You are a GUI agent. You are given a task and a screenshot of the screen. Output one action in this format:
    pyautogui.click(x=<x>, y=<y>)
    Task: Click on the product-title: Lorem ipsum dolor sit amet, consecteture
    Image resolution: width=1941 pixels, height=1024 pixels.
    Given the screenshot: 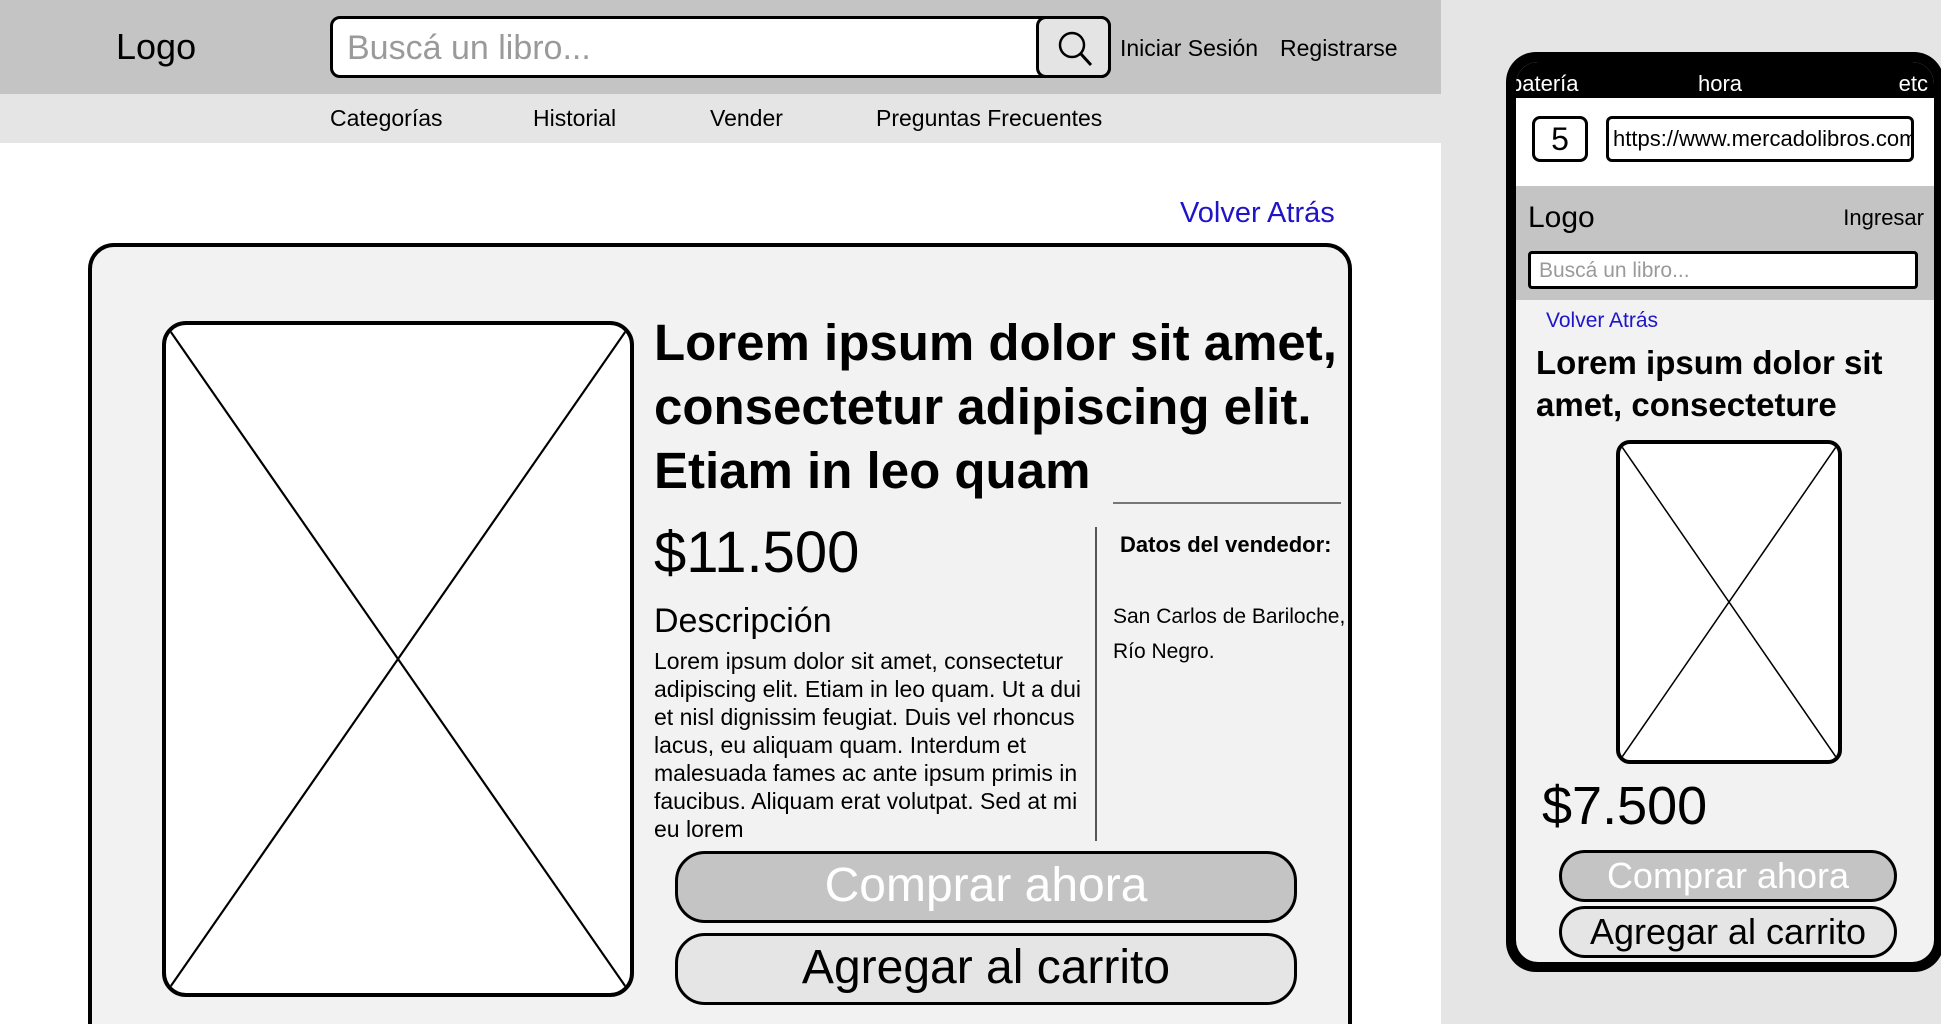 What is the action you would take?
    pyautogui.click(x=1709, y=383)
    